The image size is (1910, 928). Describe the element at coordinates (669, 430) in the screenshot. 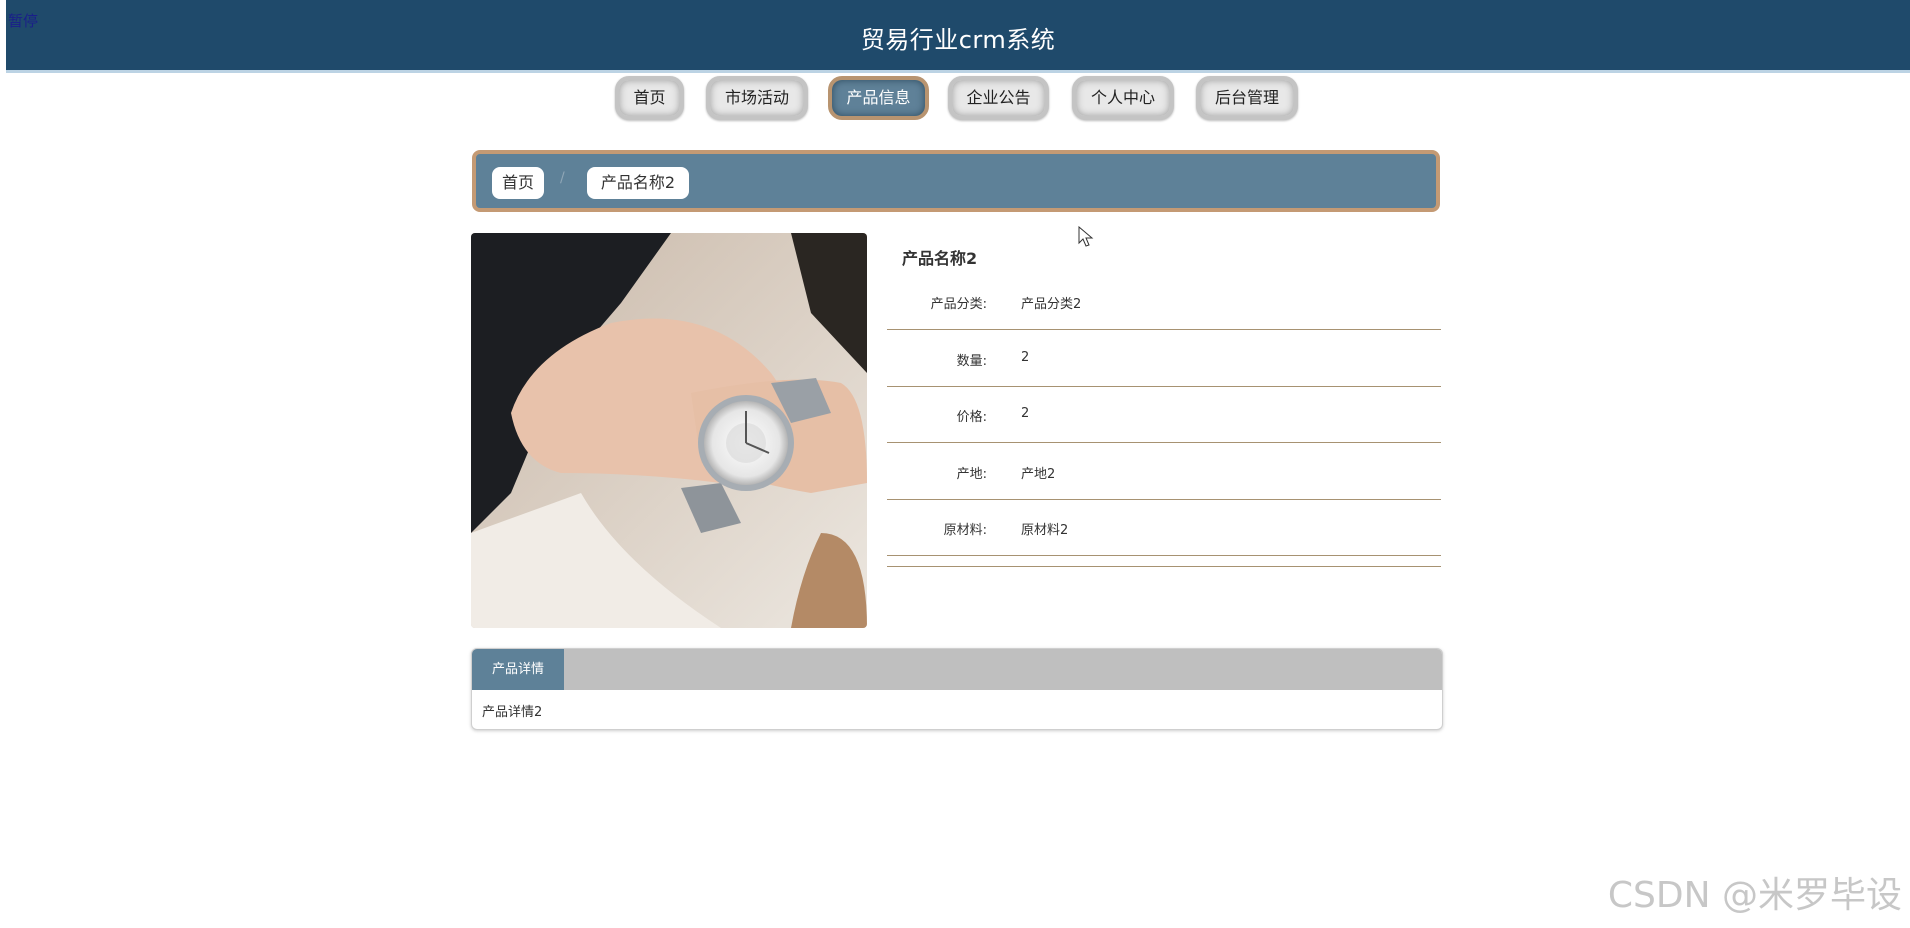

I see `product-image` at that location.